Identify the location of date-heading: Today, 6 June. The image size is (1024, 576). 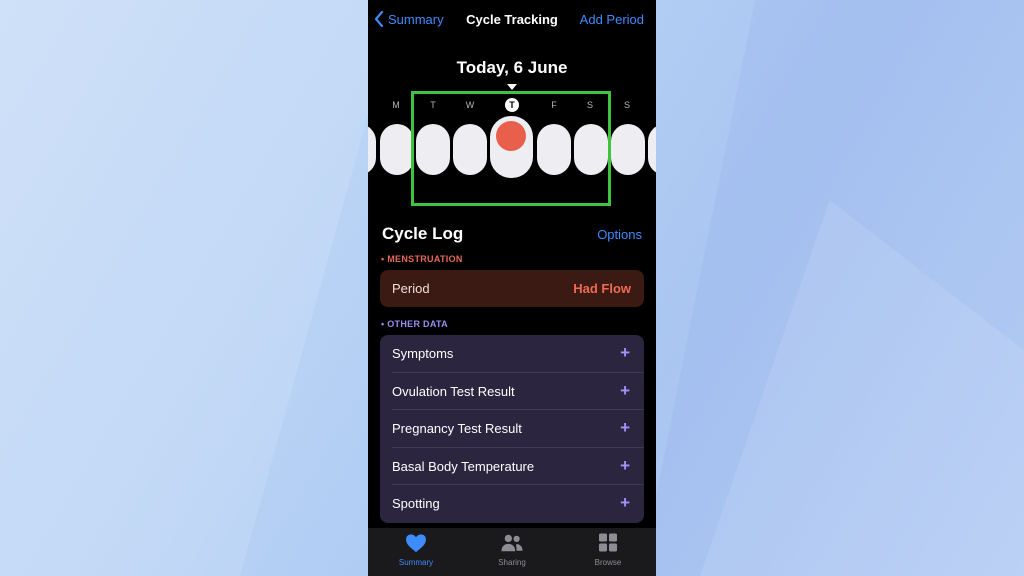
(512, 67).